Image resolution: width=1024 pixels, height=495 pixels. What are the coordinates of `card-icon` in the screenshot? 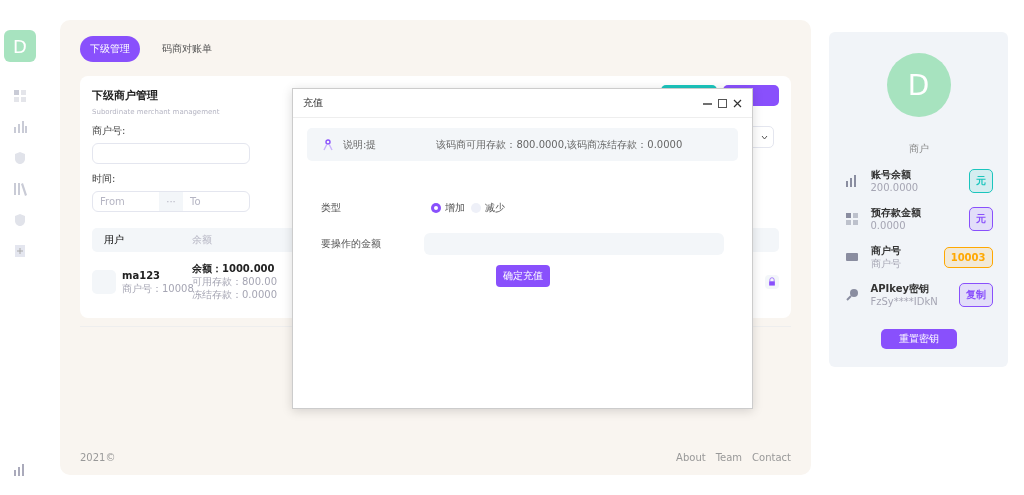 It's located at (851, 257).